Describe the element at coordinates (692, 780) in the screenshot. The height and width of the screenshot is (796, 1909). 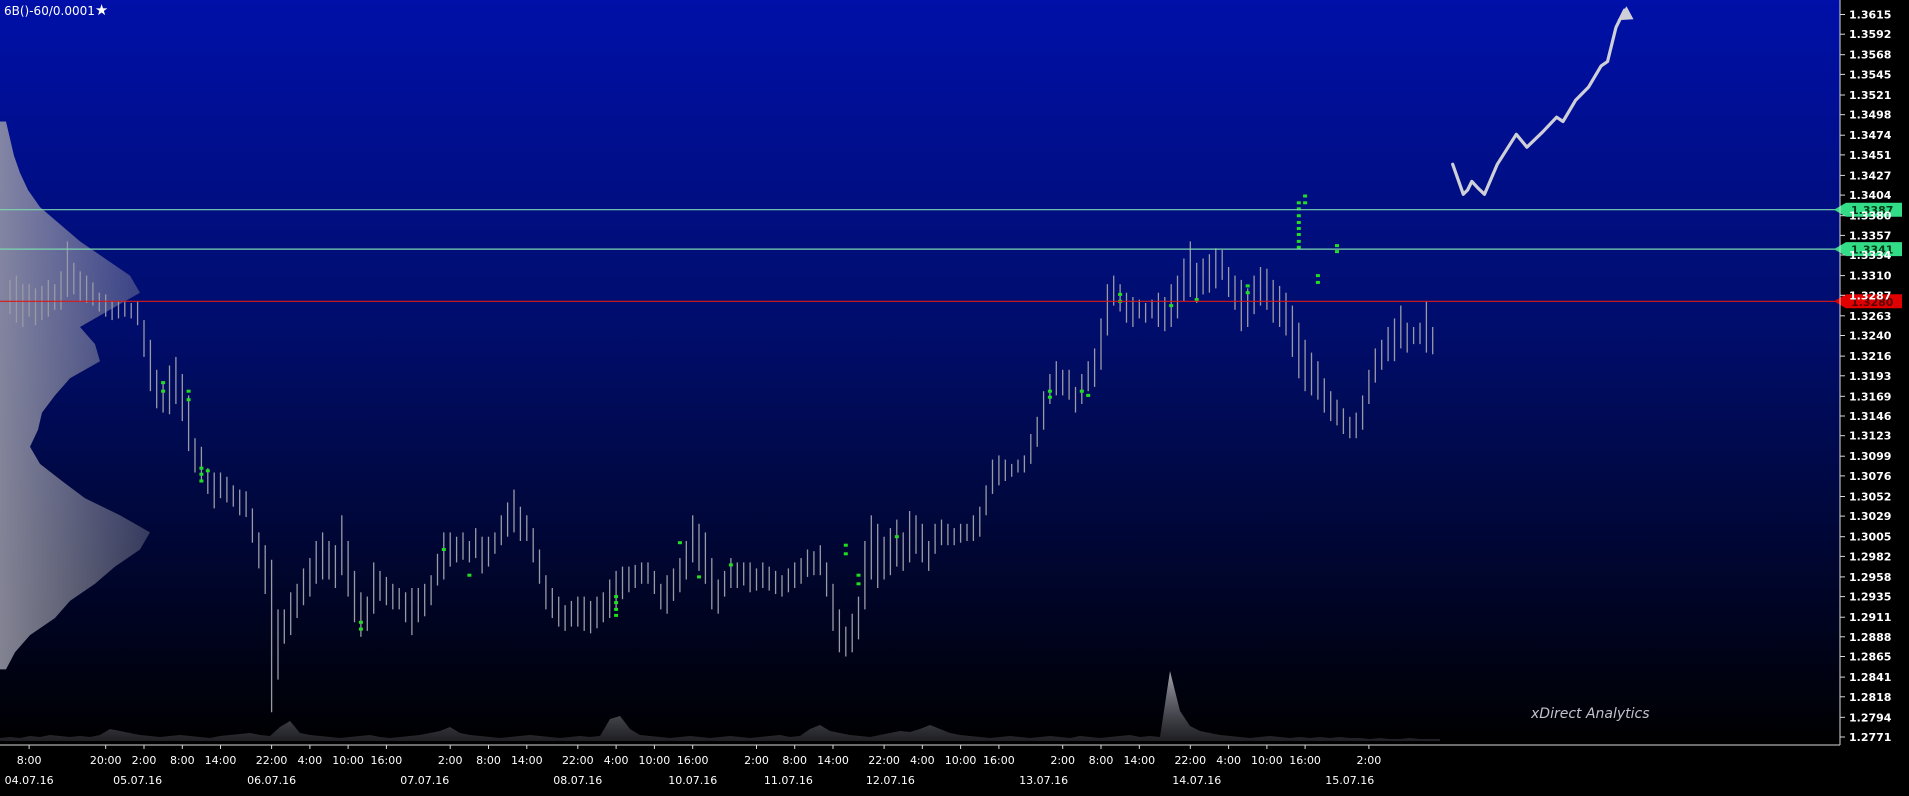
I see `date-label: 10.07.16` at that location.